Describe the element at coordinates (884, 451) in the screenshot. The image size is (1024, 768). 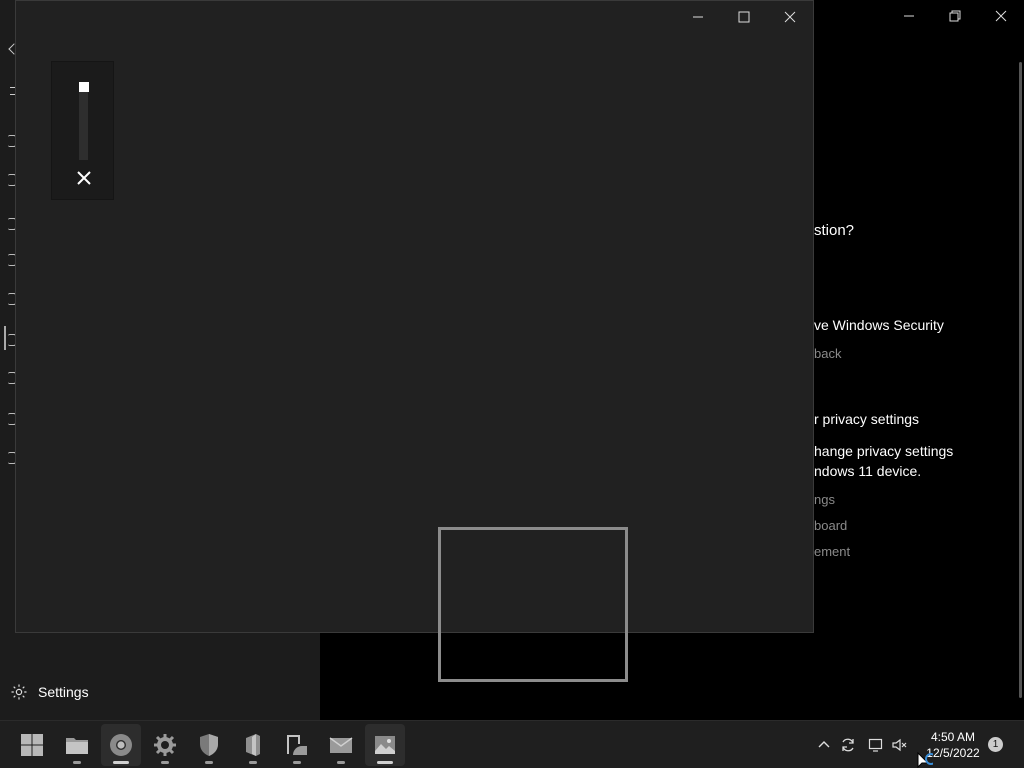
I see `privacy-text-line1: hange privacy settings` at that location.